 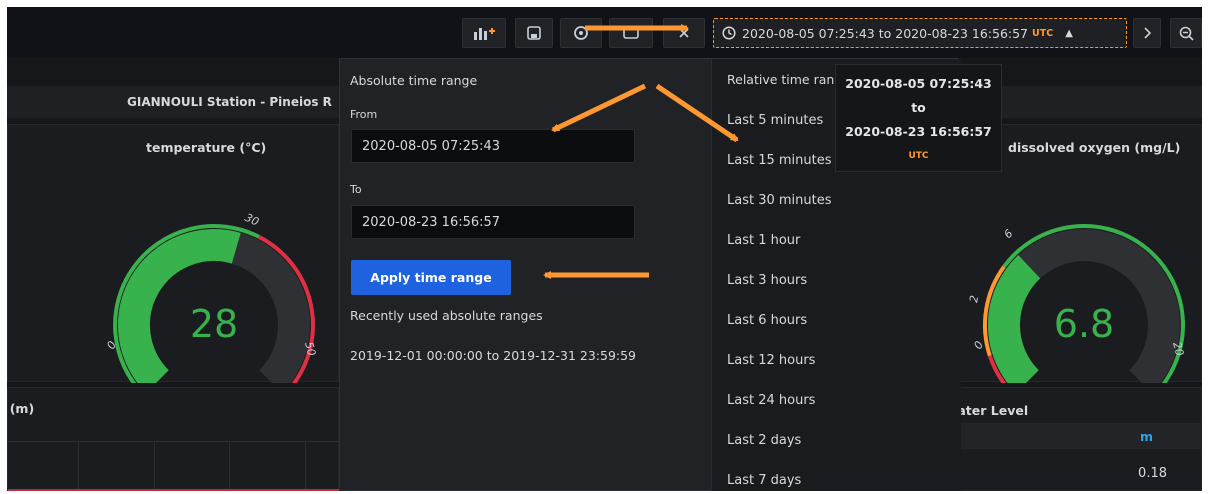 I want to click on relative-range-item: Last 15 minutes, so click(x=779, y=160).